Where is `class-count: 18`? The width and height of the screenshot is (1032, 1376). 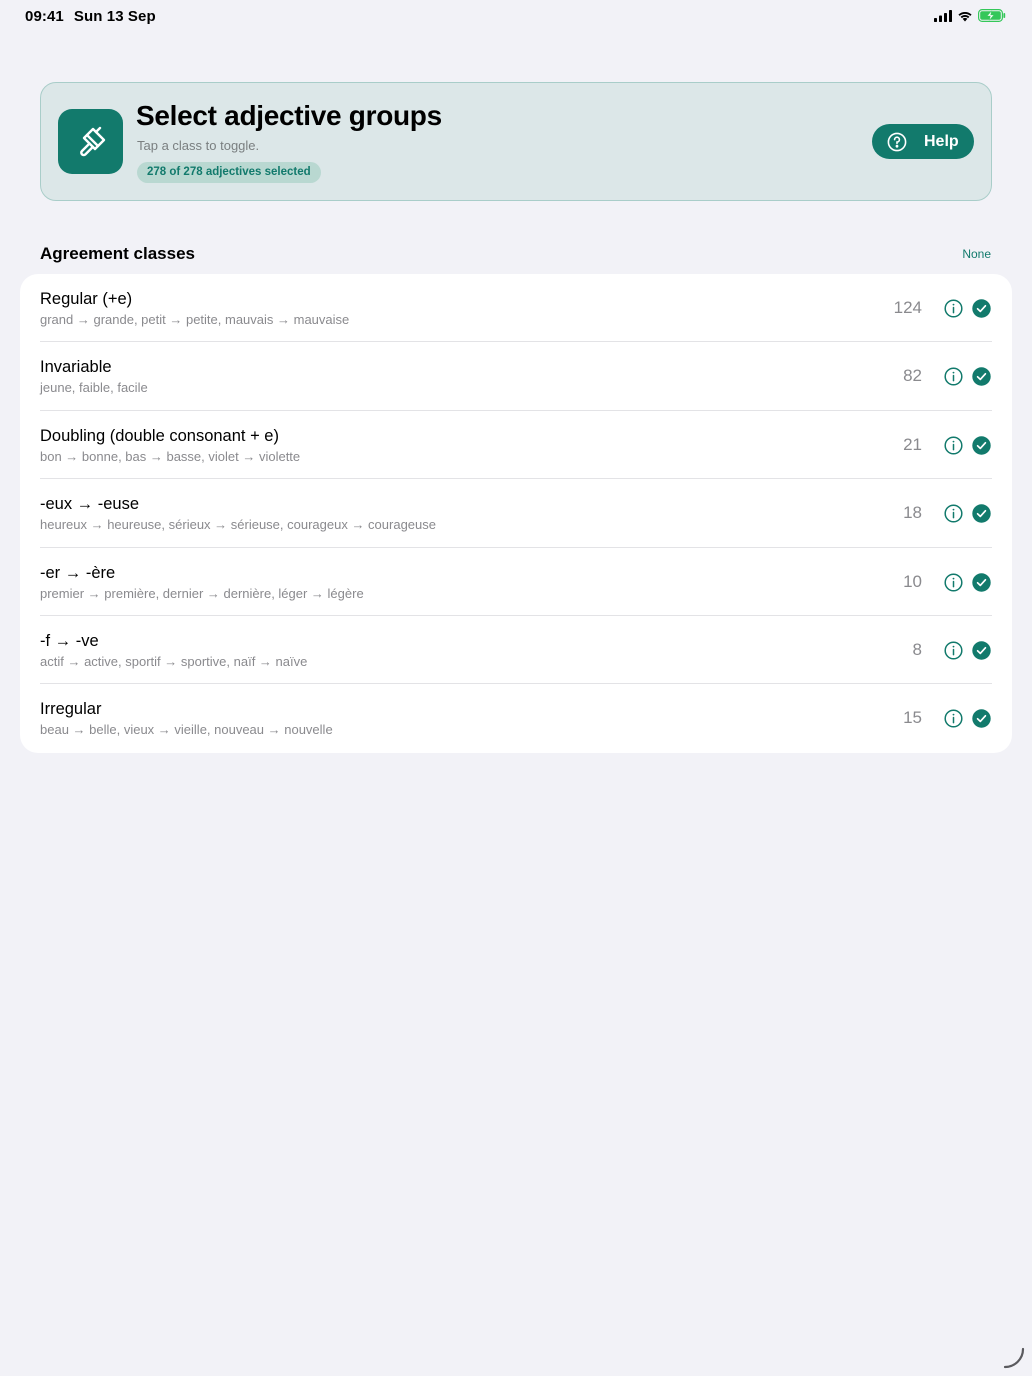
class-count: 18 is located at coordinates (912, 513).